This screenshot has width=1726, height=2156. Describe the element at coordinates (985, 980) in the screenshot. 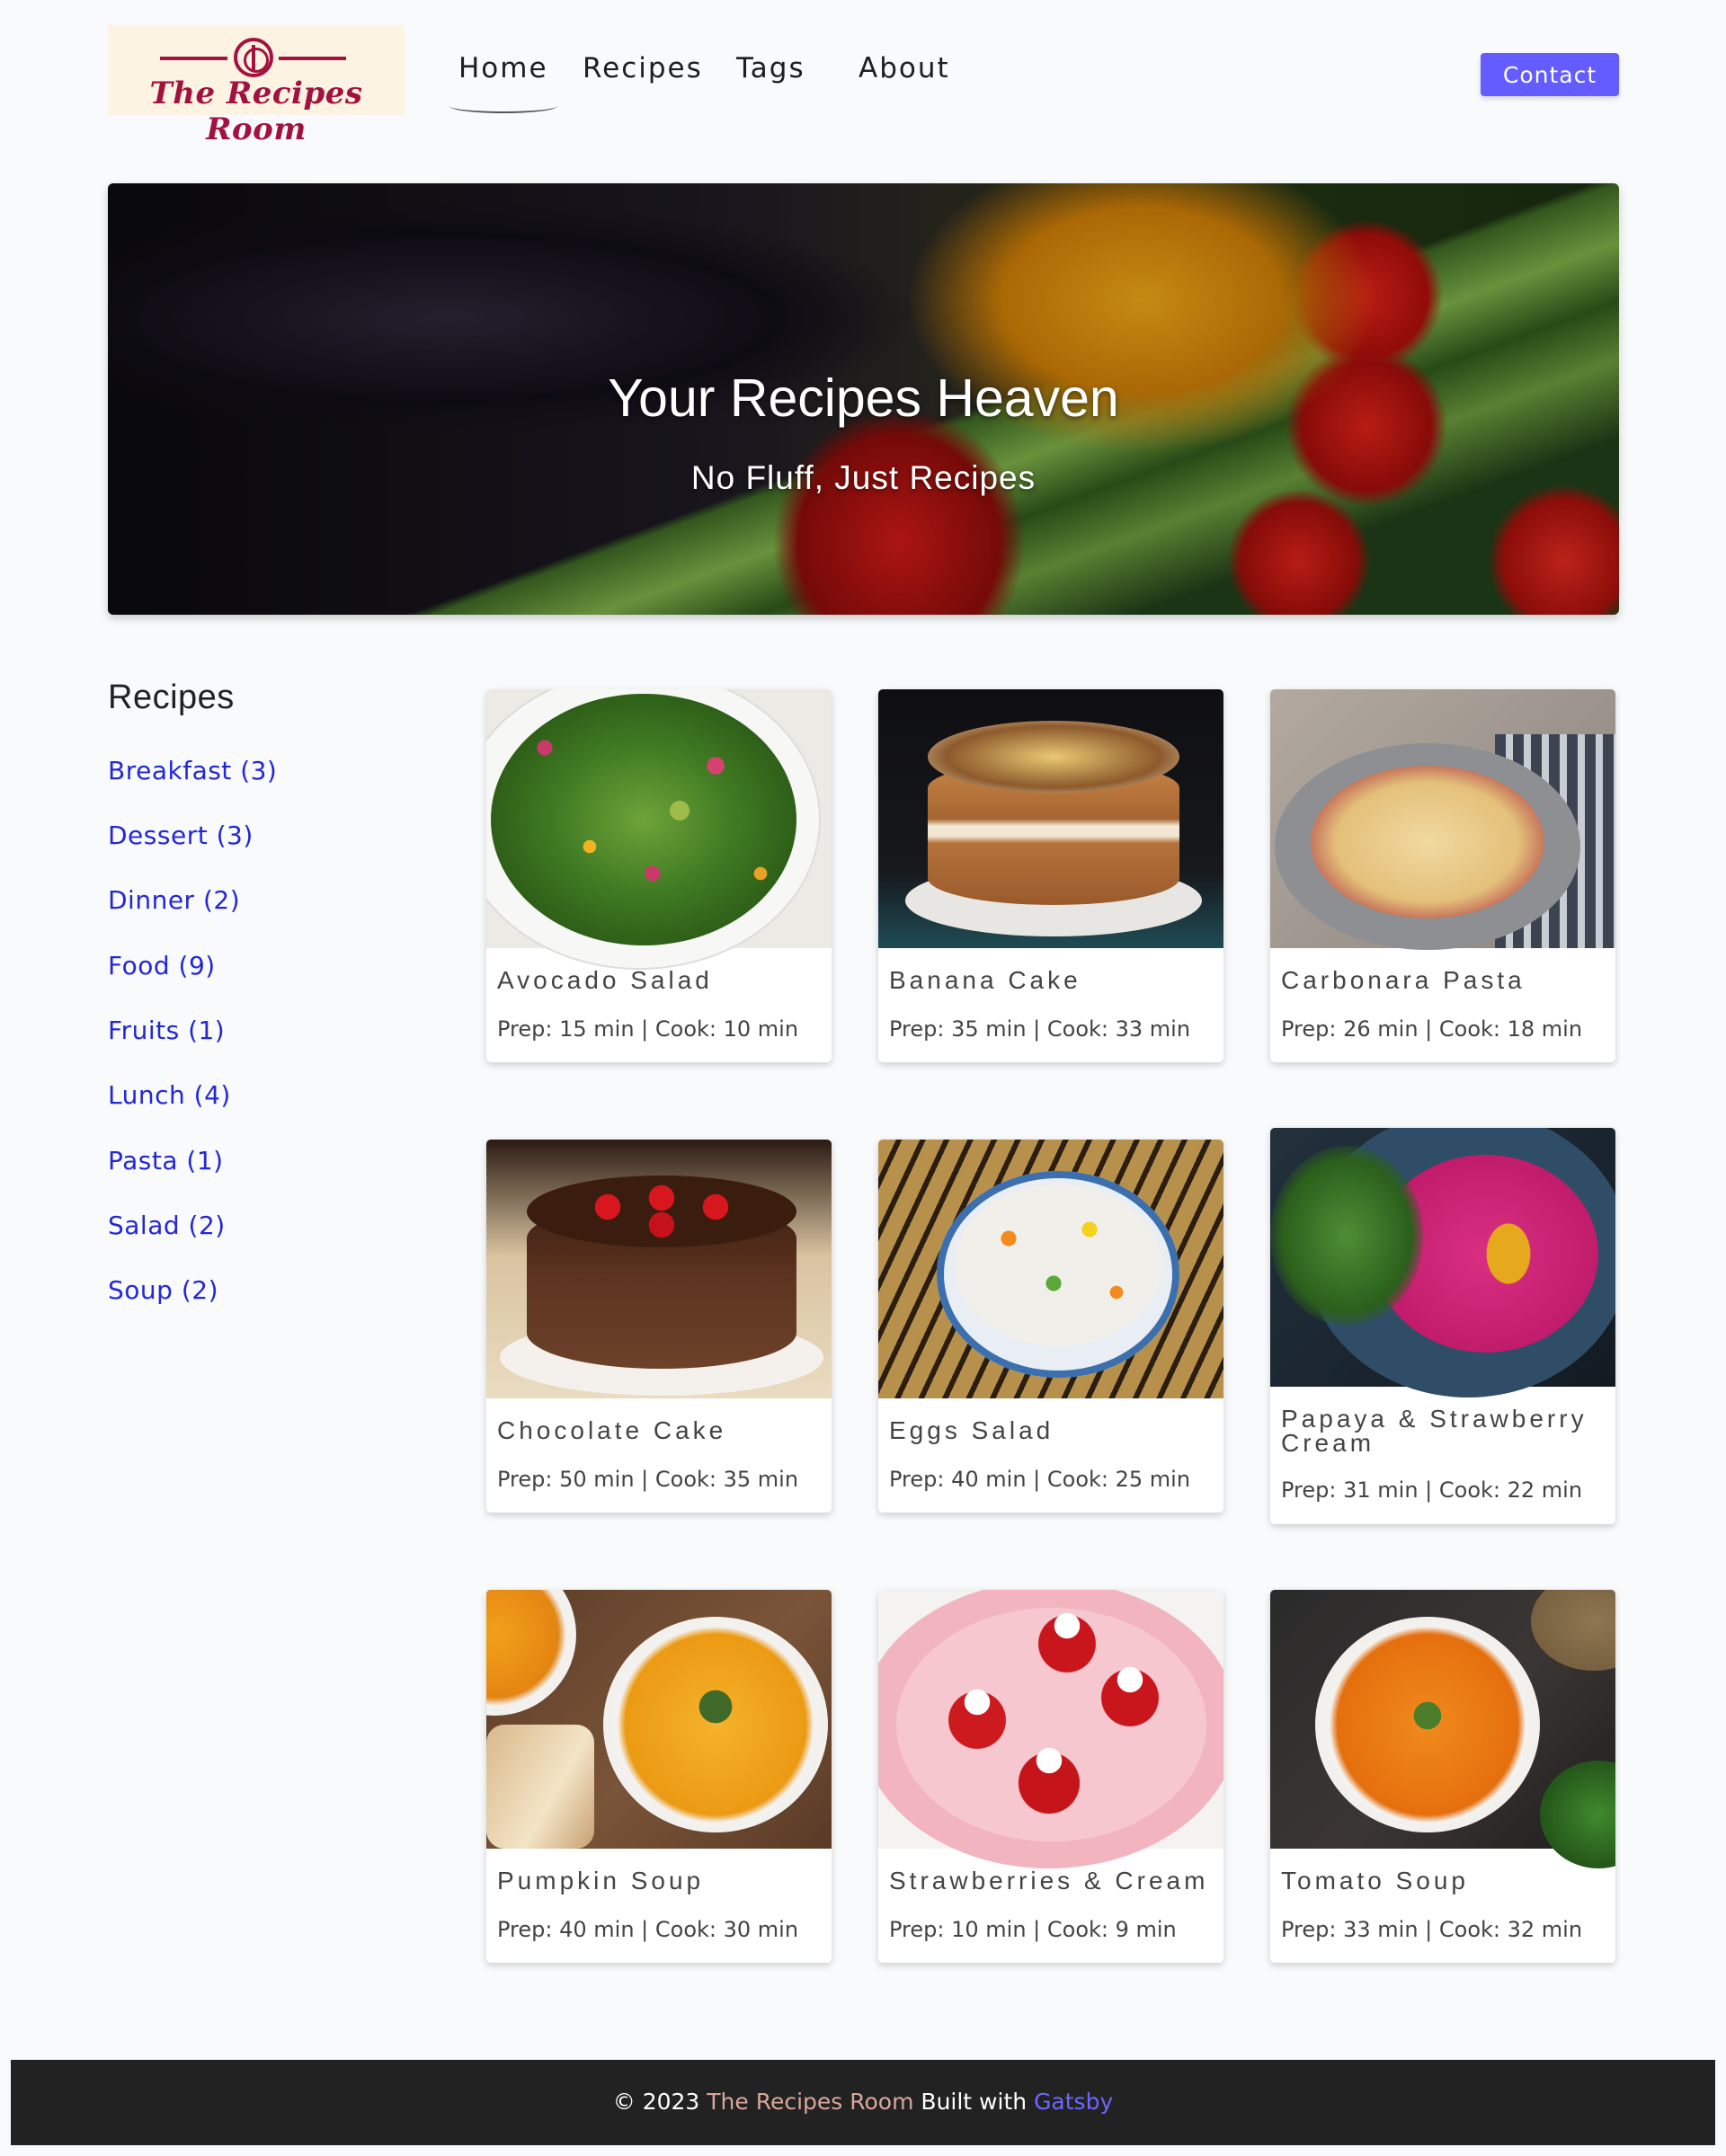

I see `recipe-title: Banana Cake` at that location.